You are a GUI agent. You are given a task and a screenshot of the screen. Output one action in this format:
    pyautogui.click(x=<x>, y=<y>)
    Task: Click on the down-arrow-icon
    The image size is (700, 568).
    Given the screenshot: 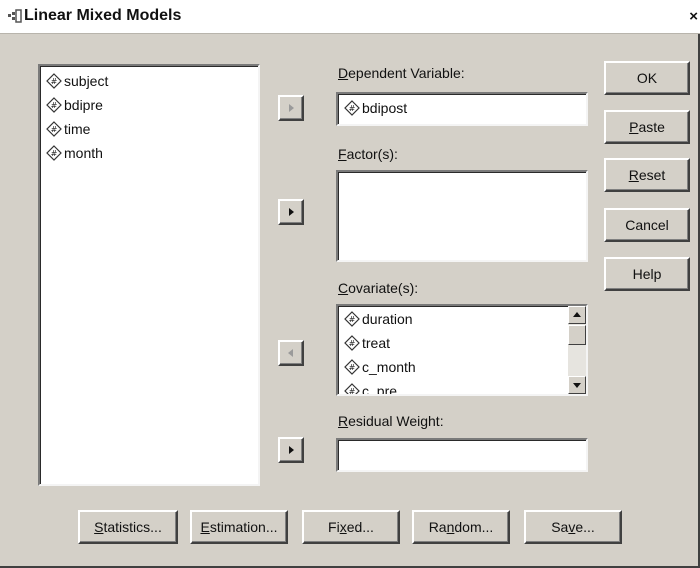 What is the action you would take?
    pyautogui.click(x=577, y=385)
    